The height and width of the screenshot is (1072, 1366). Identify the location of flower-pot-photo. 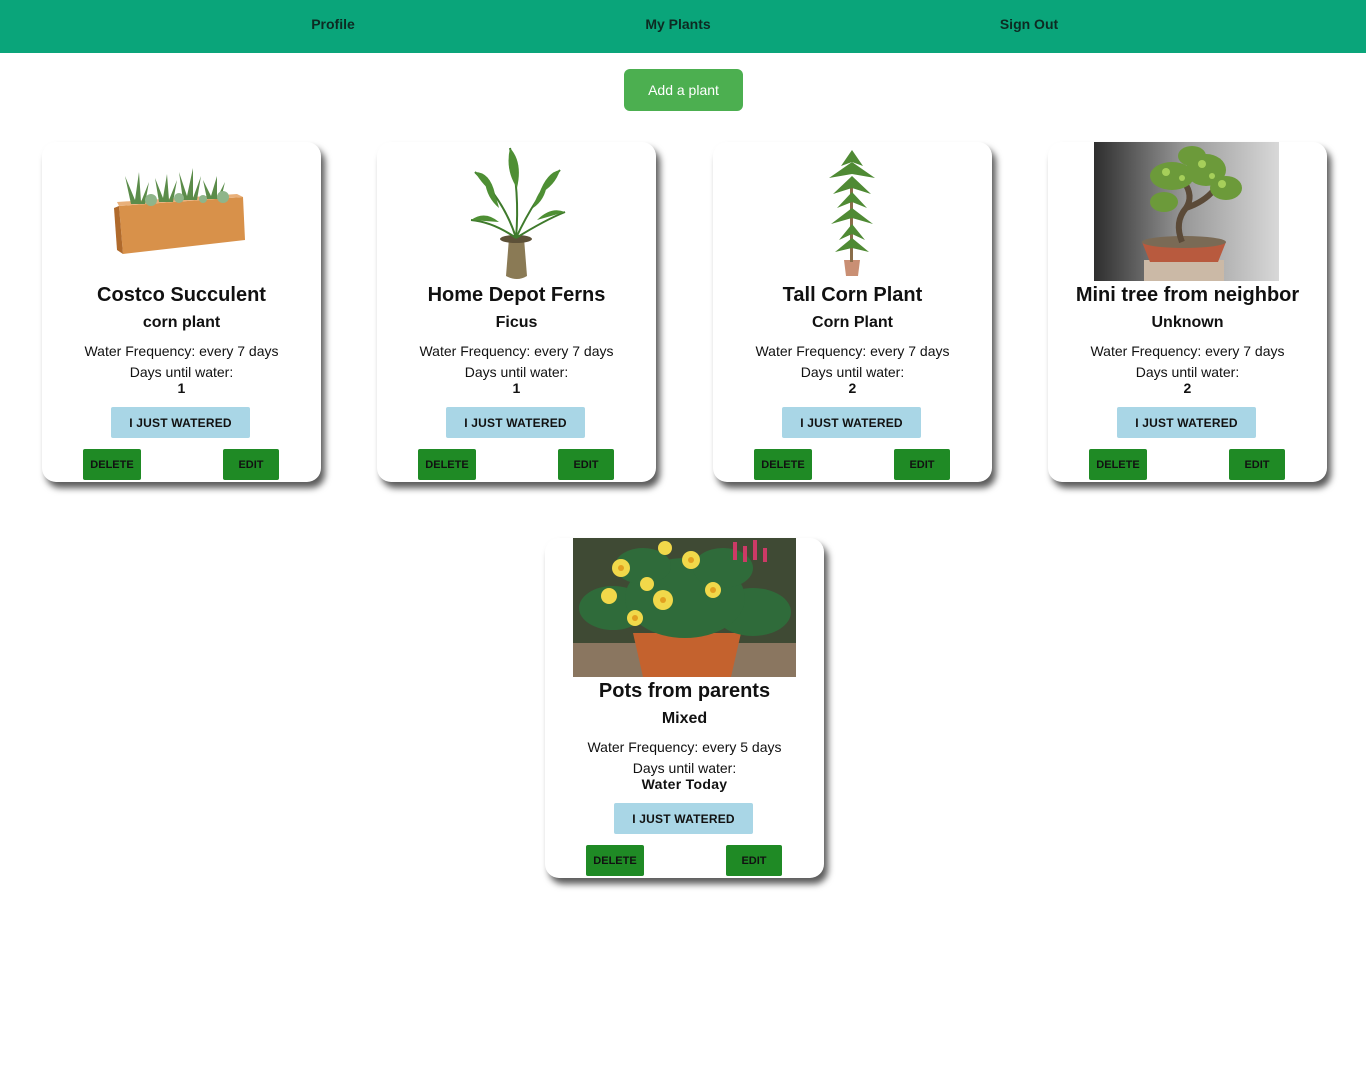
(684, 607).